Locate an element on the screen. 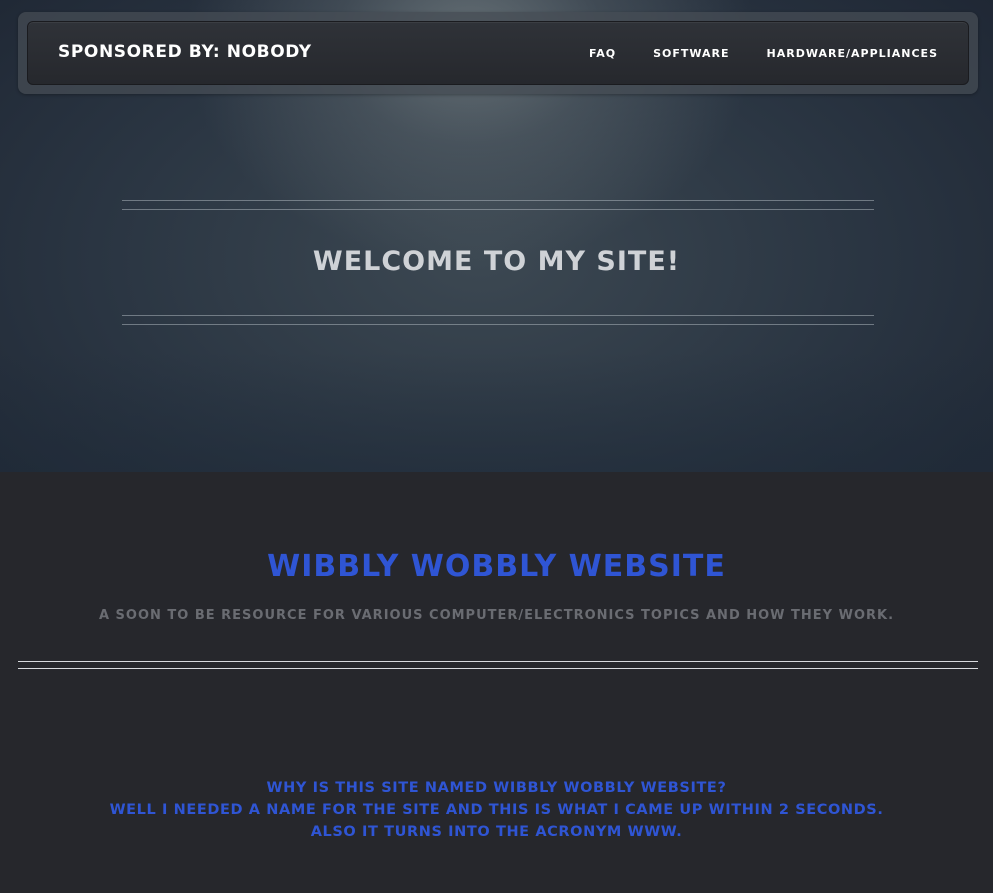  welcome-top-rule is located at coordinates (498, 205).